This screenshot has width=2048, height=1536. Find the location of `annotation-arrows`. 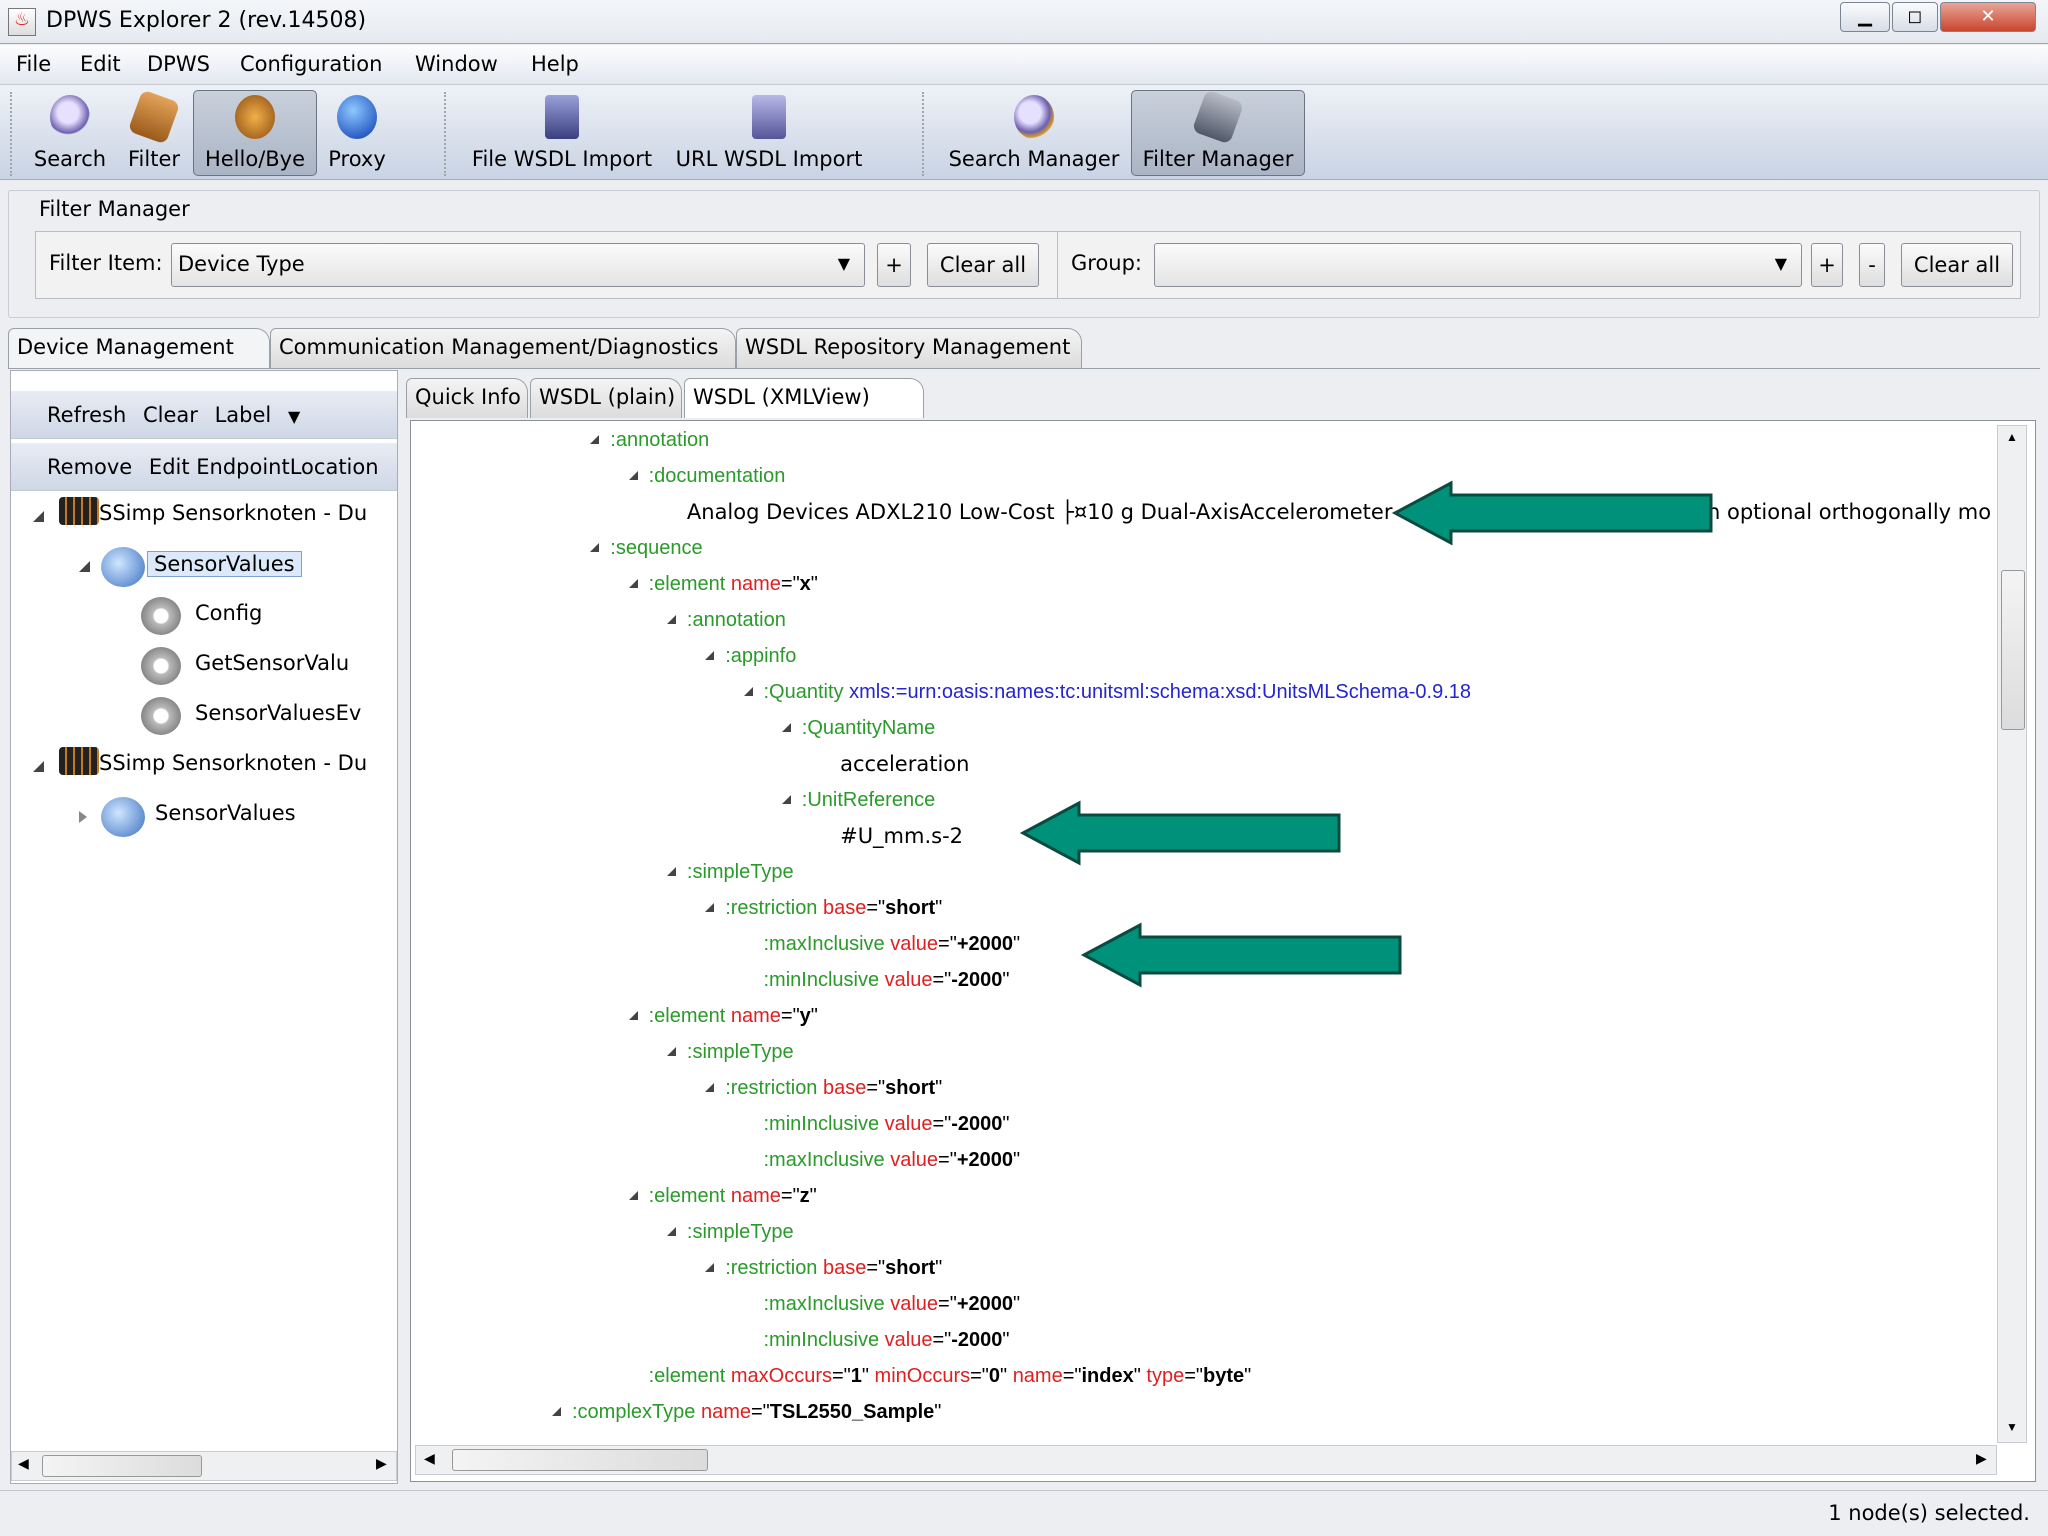

annotation-arrows is located at coordinates (1366, 734).